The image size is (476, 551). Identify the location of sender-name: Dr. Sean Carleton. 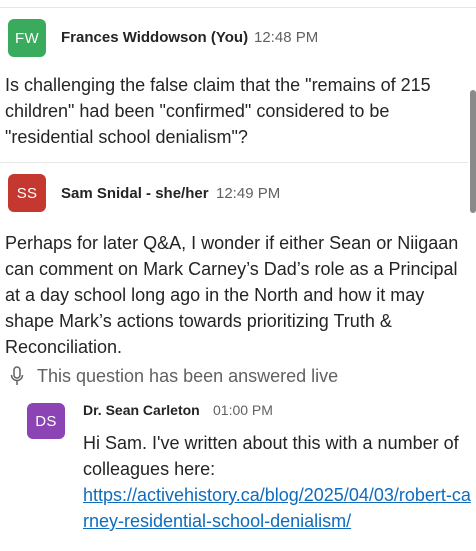
(141, 410).